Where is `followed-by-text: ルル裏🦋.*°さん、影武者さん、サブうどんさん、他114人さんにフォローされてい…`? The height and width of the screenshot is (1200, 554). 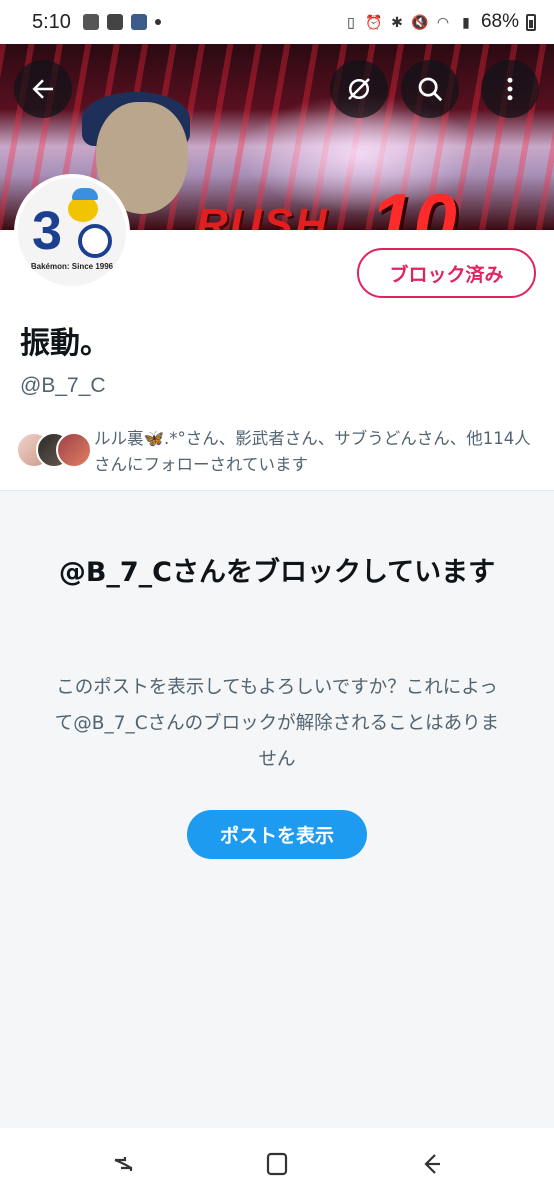 followed-by-text: ルル裏🦋.*°さん、影武者さん、サブうどんさん、他114人さんにフォローされてい… is located at coordinates (312, 451).